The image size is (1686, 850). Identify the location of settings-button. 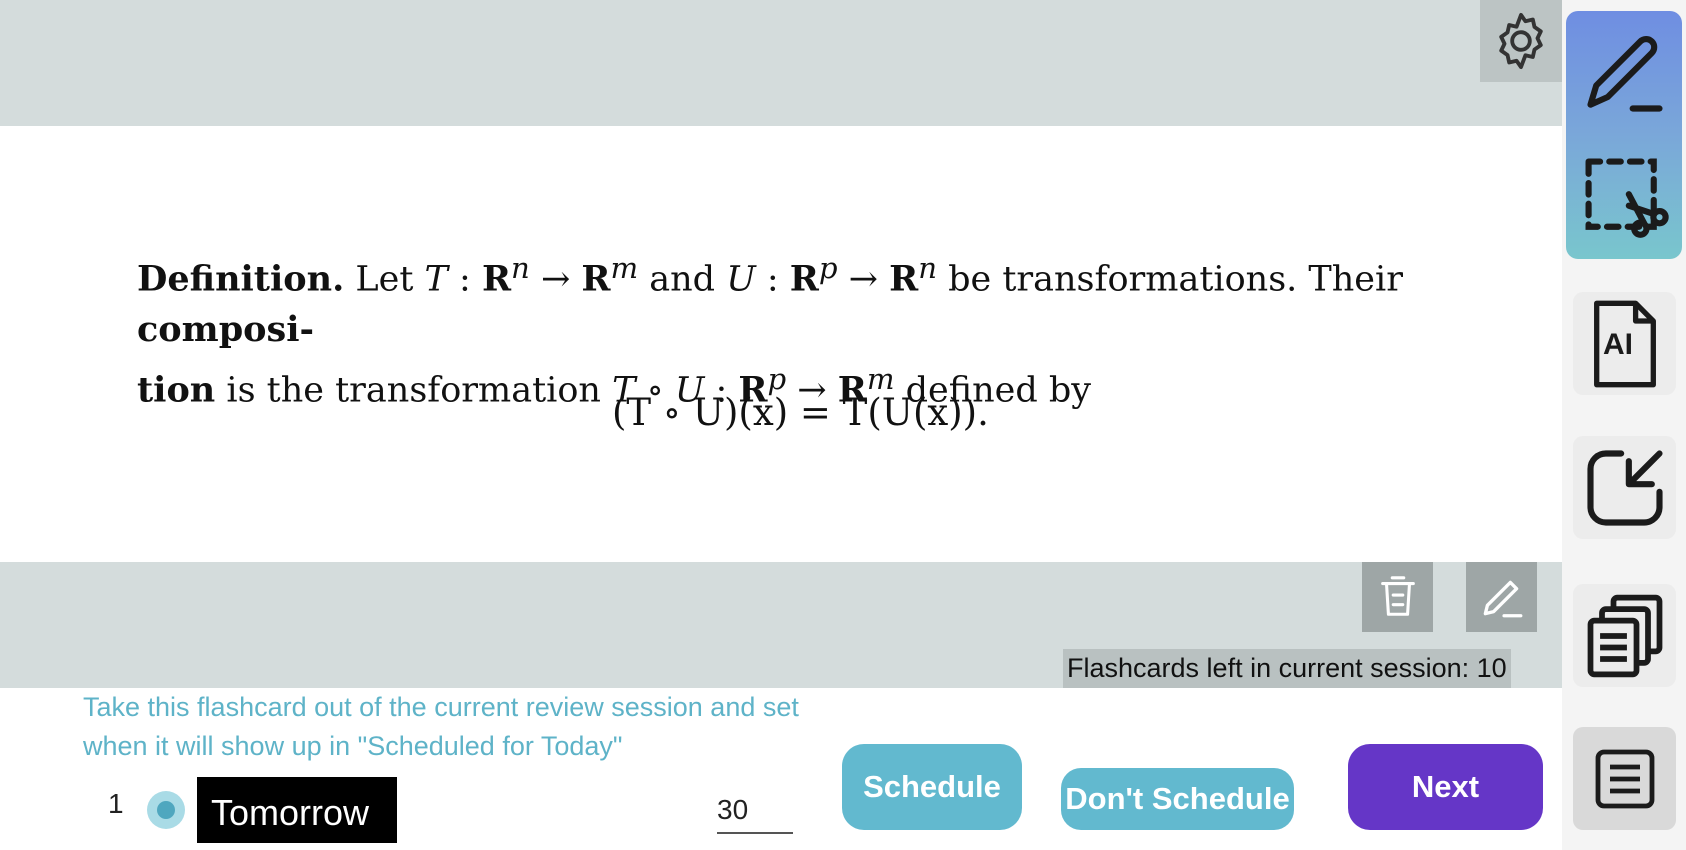
(1521, 41).